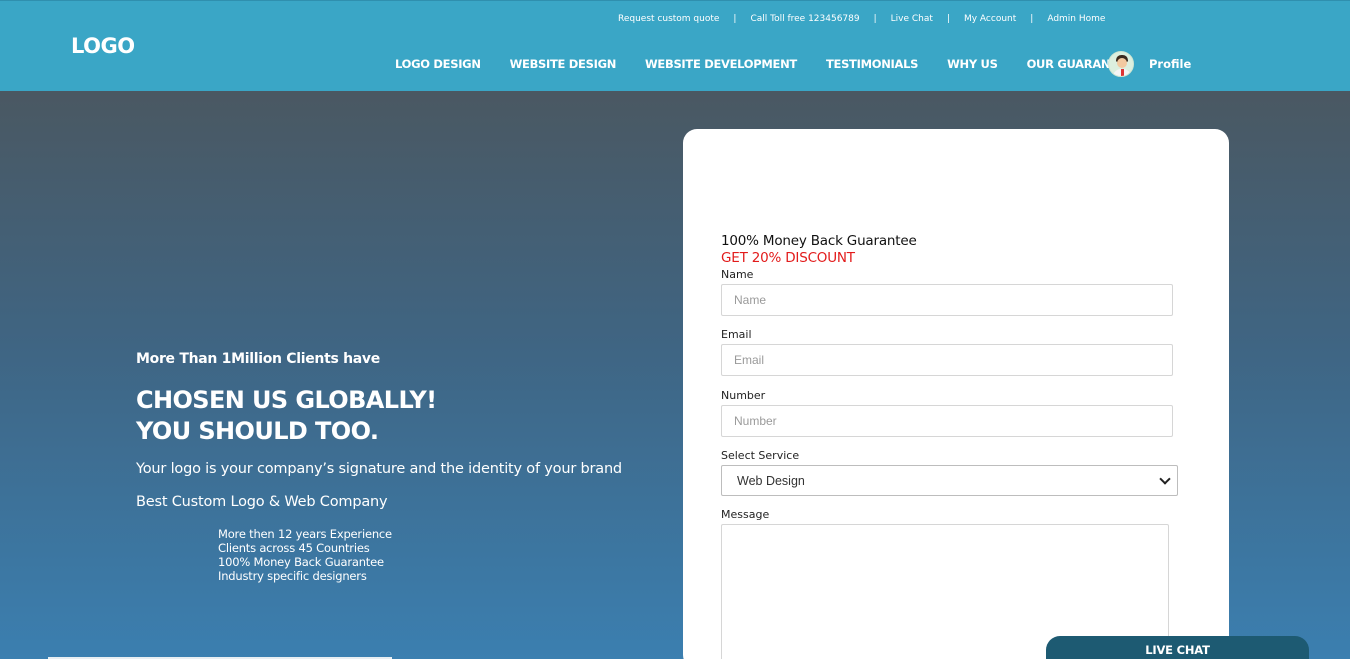 Image resolution: width=1350 pixels, height=659 pixels. I want to click on feature-item: 100% Money Back Guarantee, so click(301, 562).